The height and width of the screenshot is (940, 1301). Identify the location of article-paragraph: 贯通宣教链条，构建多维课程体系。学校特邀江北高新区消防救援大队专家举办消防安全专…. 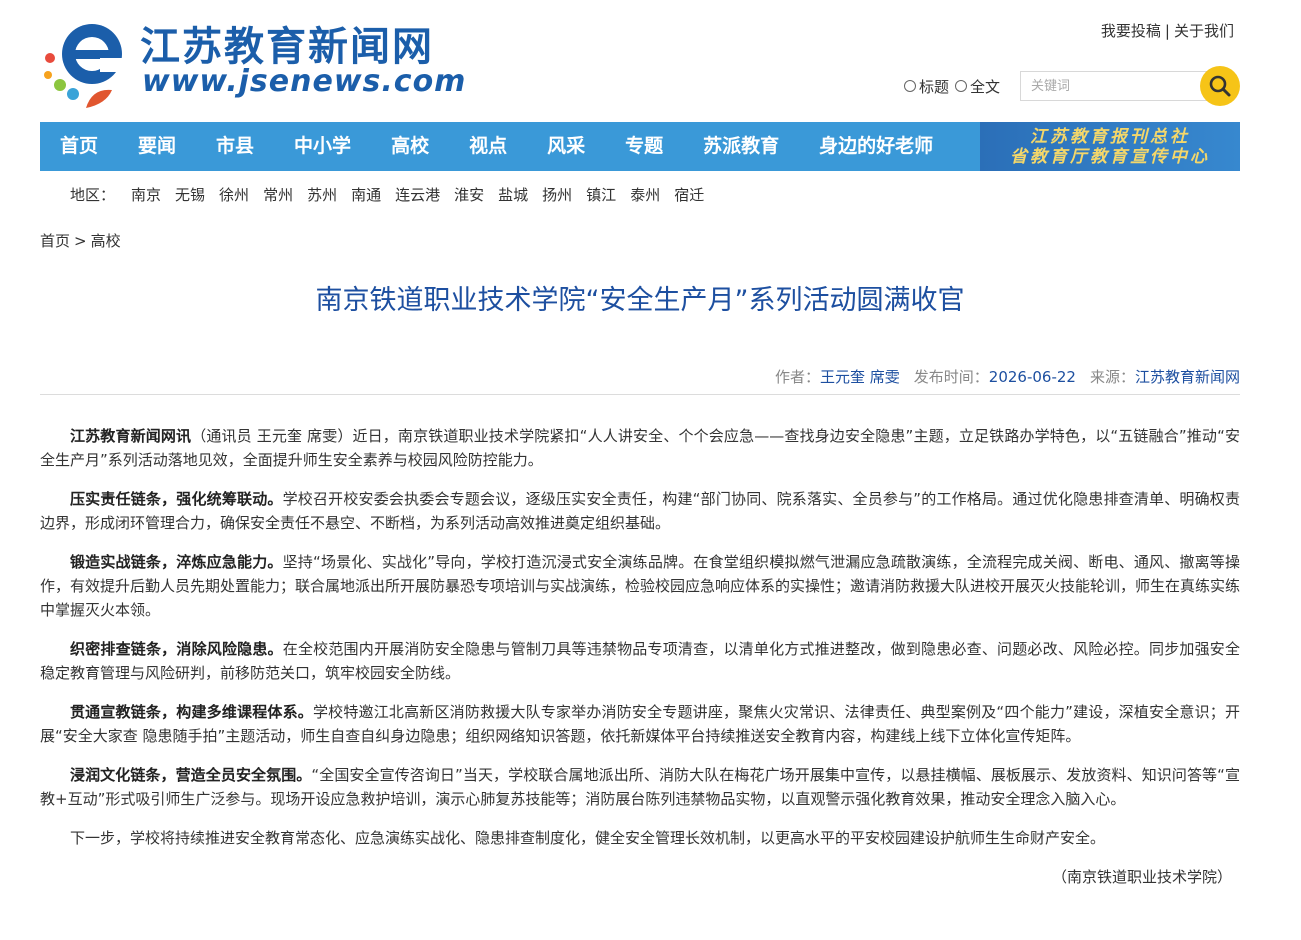
(640, 724).